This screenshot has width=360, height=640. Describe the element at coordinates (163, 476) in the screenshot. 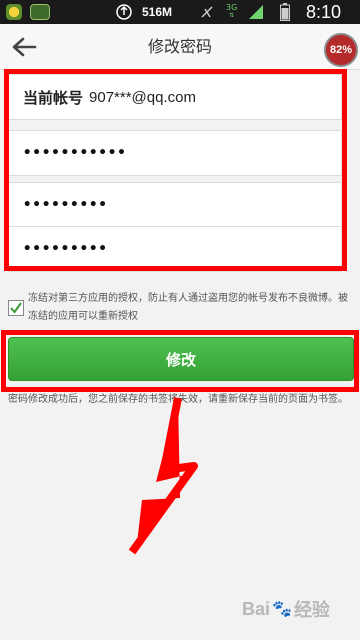

I see `annotation-zigzag-arrow` at that location.